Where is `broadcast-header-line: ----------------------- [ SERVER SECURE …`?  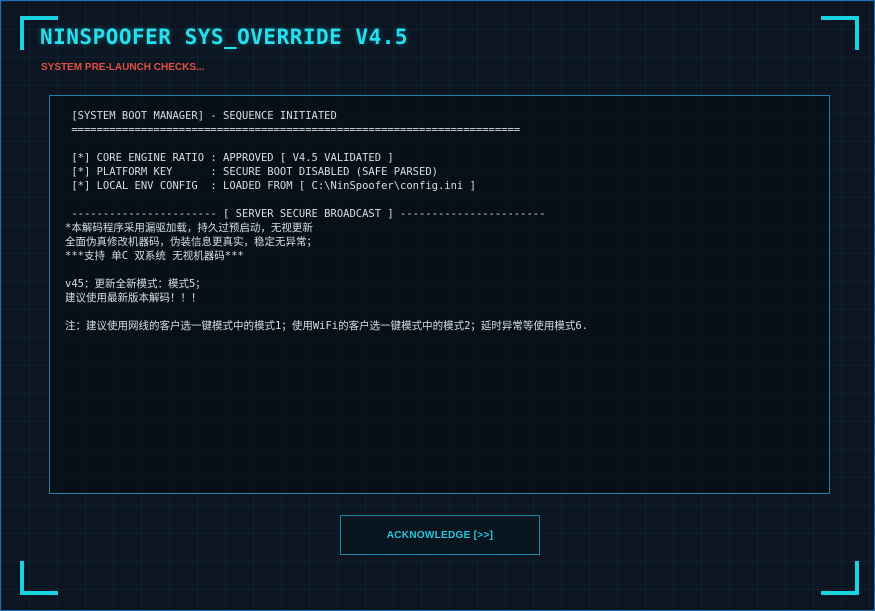
broadcast-header-line: ----------------------- [ SERVER SECURE … is located at coordinates (305, 214).